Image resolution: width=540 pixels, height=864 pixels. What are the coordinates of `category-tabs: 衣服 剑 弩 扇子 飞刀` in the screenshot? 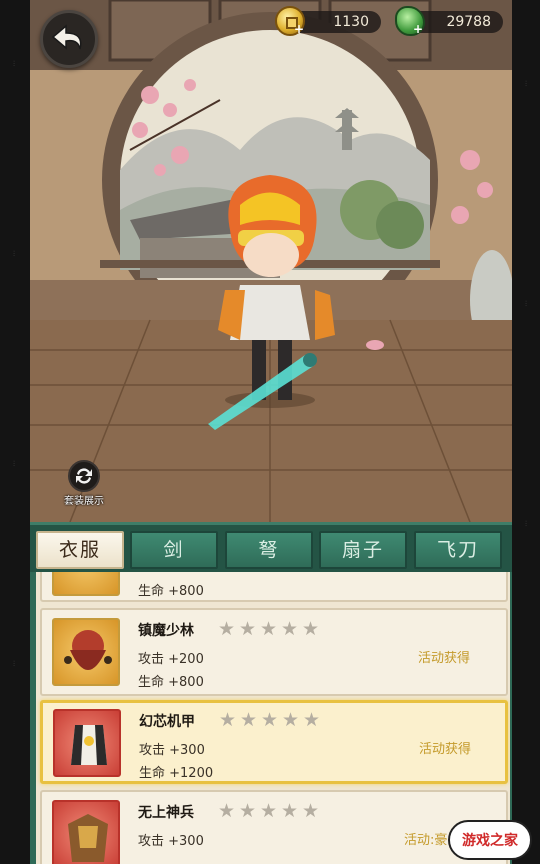 It's located at (271, 547).